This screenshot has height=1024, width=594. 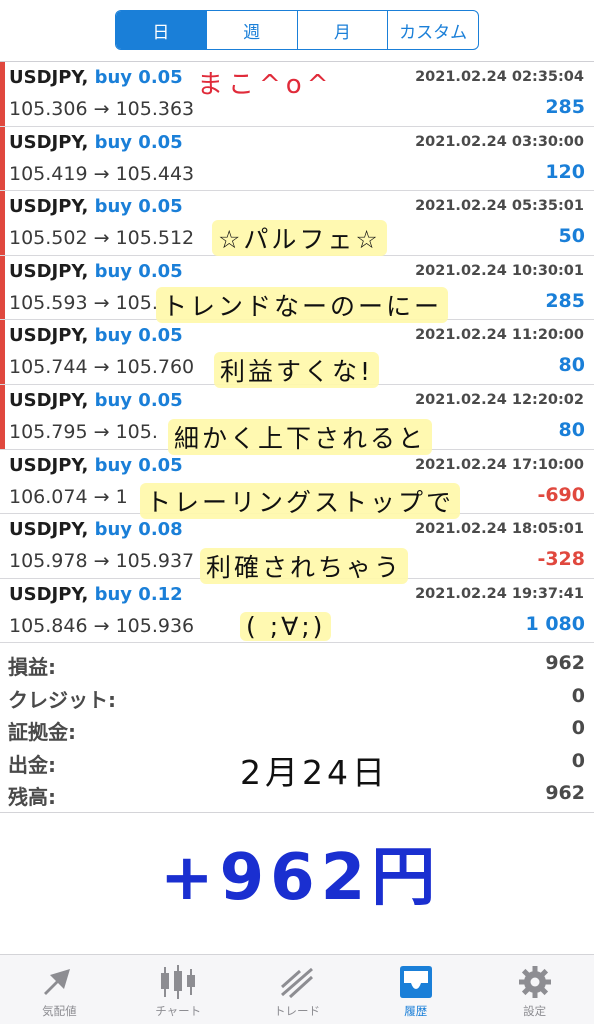 I want to click on gear-icon, so click(x=535, y=982).